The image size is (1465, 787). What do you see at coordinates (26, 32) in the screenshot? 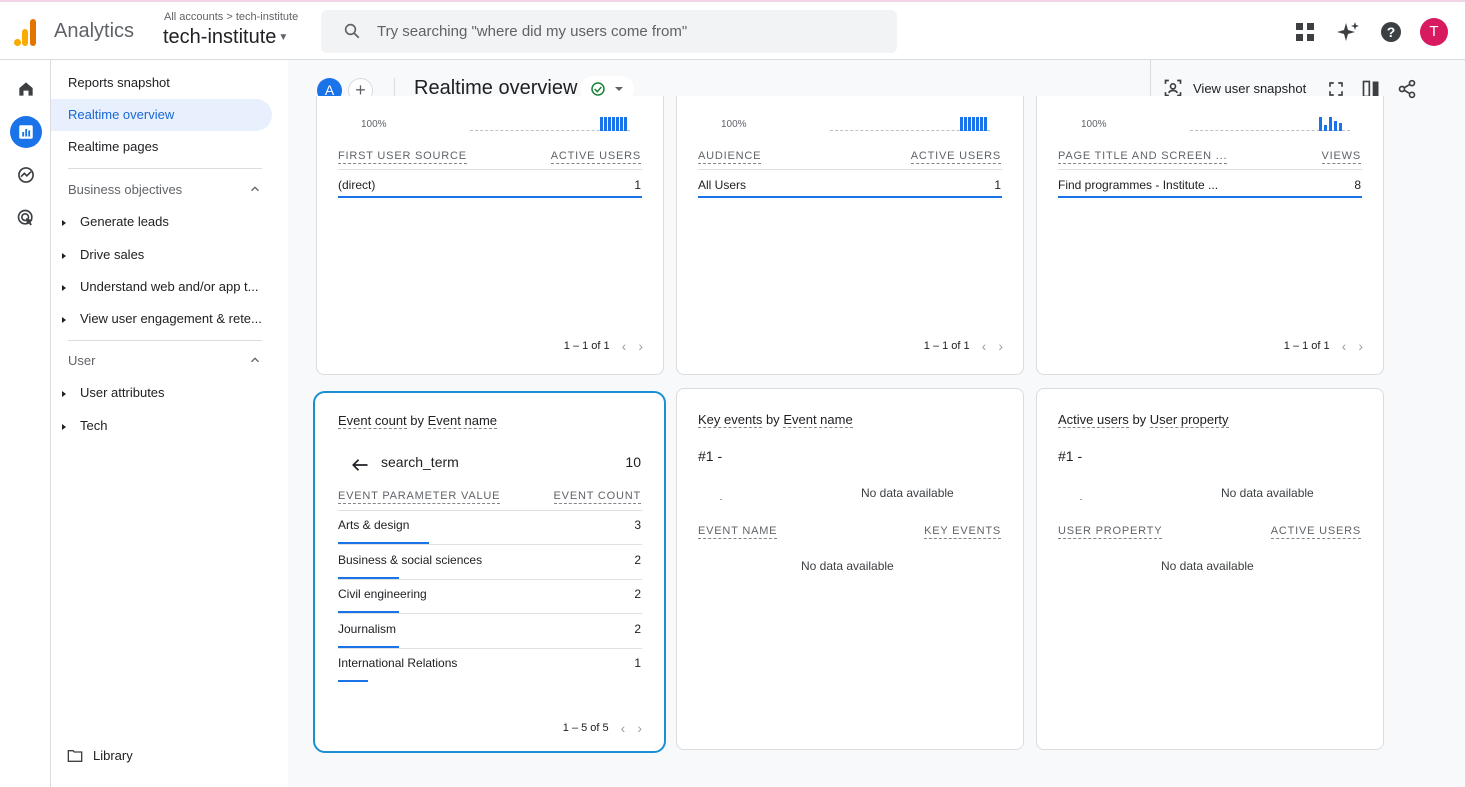
I see `analytics-logo-icon` at bounding box center [26, 32].